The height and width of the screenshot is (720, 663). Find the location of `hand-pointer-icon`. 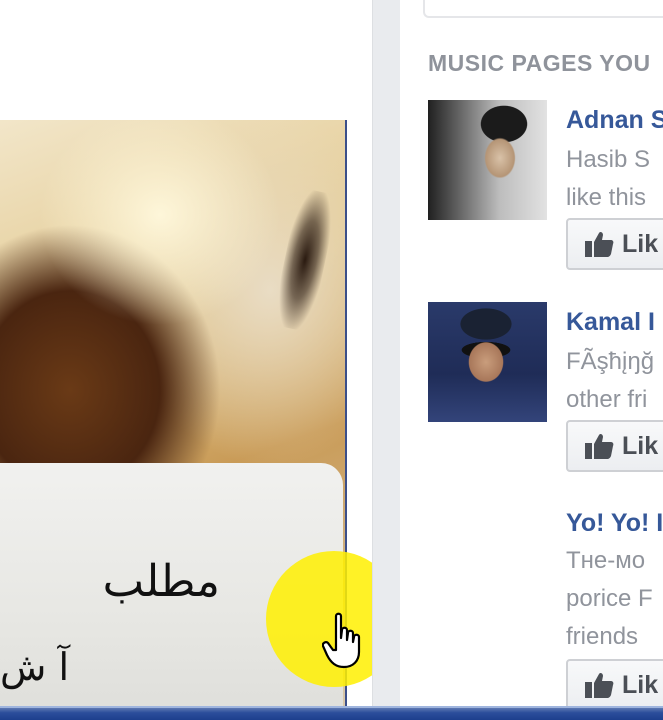

hand-pointer-icon is located at coordinates (341, 640).